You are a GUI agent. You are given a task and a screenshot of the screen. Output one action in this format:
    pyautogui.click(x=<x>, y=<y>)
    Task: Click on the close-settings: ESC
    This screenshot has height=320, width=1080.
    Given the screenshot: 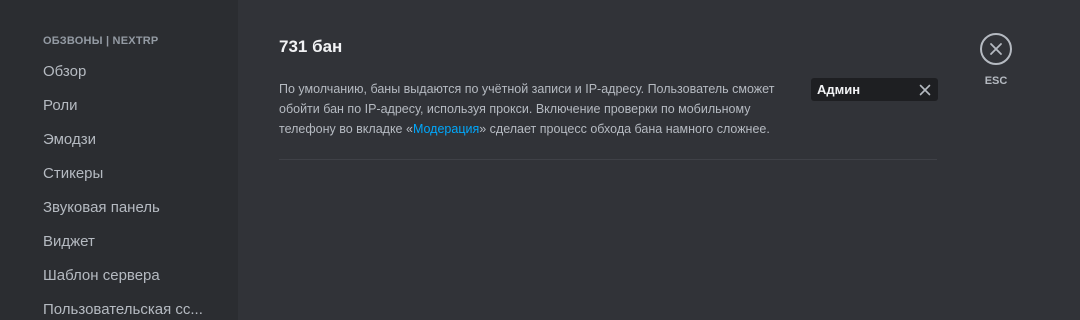 What is the action you would take?
    pyautogui.click(x=996, y=60)
    